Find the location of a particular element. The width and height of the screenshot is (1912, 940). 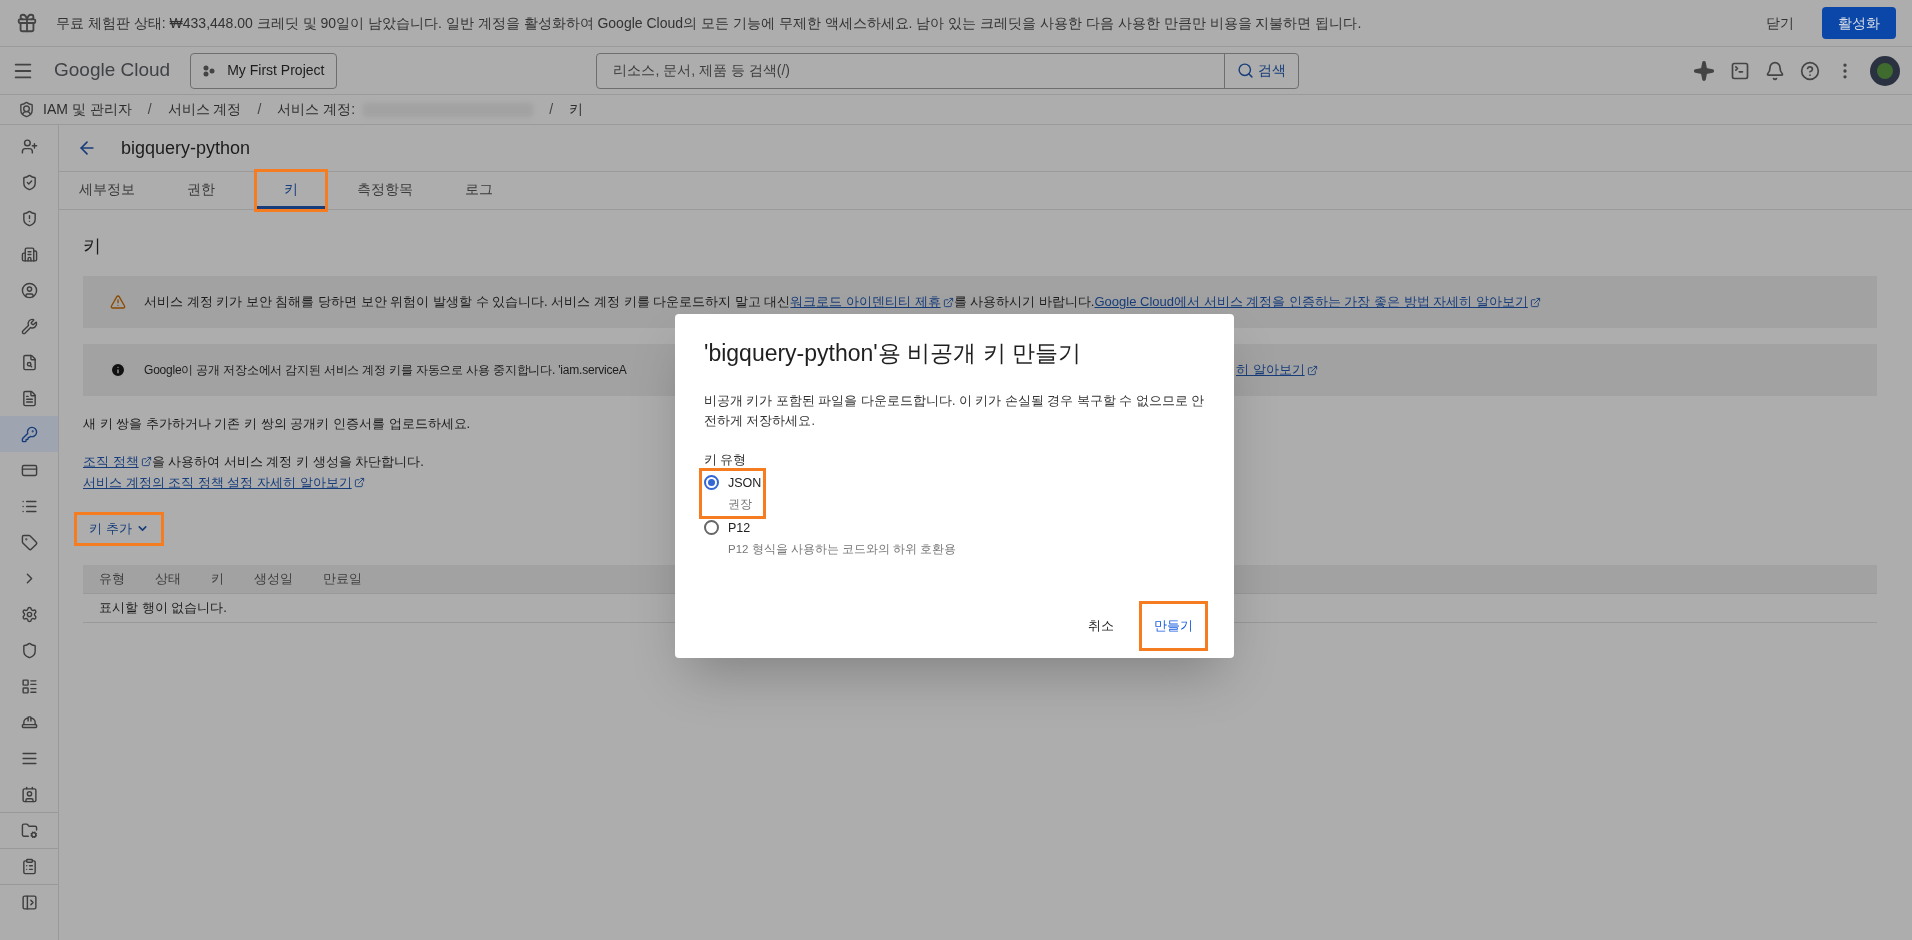

close-button: 닫기 is located at coordinates (1780, 23).